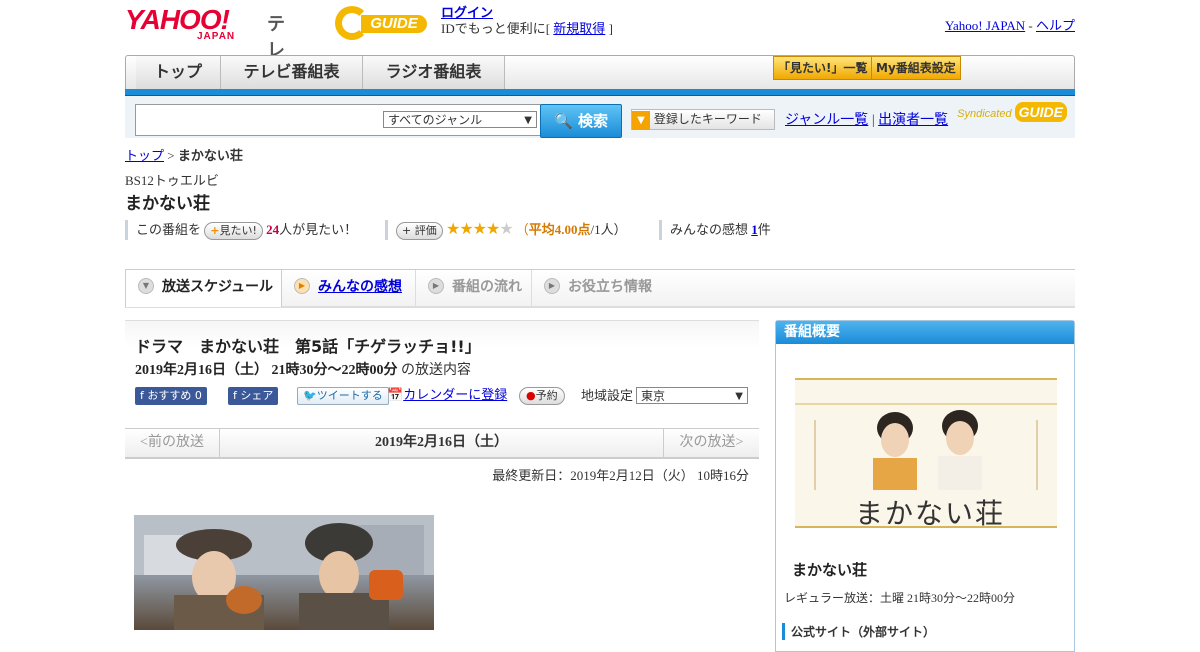  Describe the element at coordinates (292, 73) in the screenshot. I see `tab-tv-schedule: テレビ番組表` at that location.